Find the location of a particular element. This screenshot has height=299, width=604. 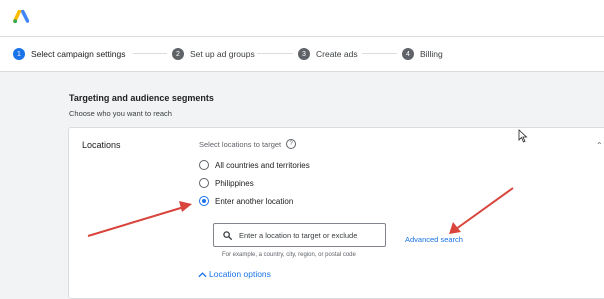

collapse-chevron-icon: ⌃ is located at coordinates (599, 145).